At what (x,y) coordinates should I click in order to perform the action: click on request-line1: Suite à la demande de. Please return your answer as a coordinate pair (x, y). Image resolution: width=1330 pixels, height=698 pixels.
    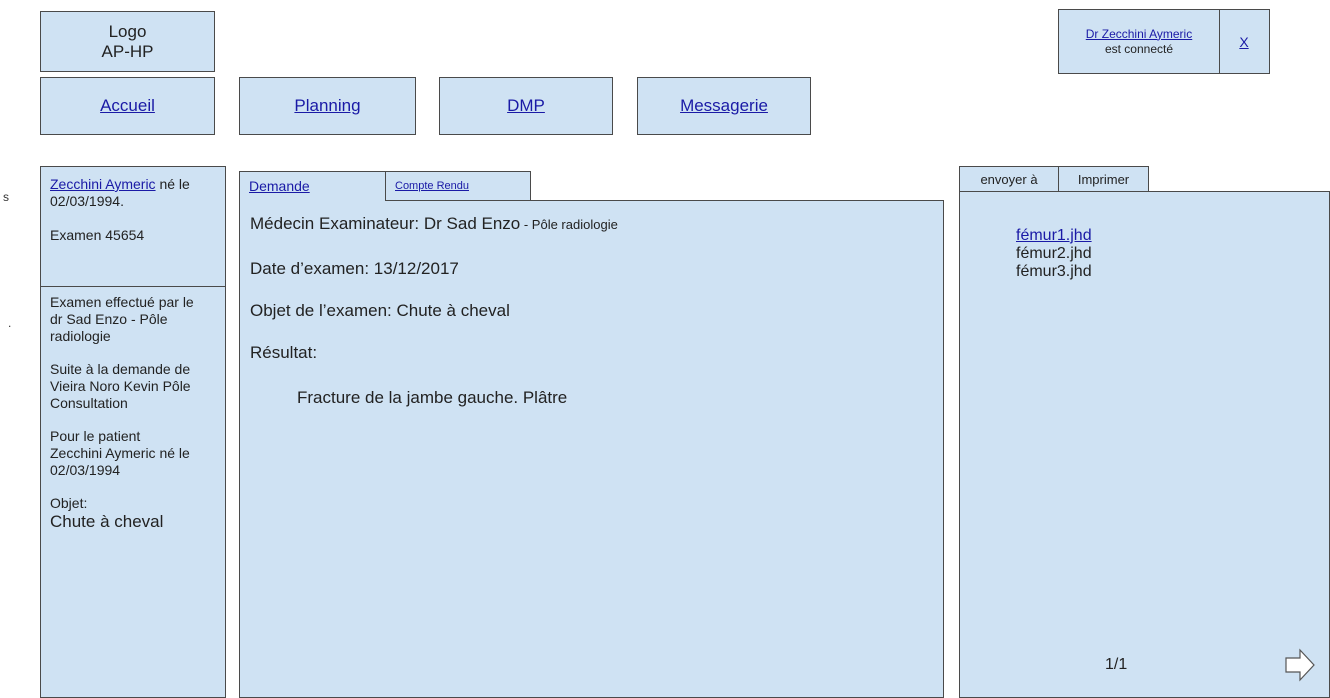
    Looking at the image, I should click on (120, 369).